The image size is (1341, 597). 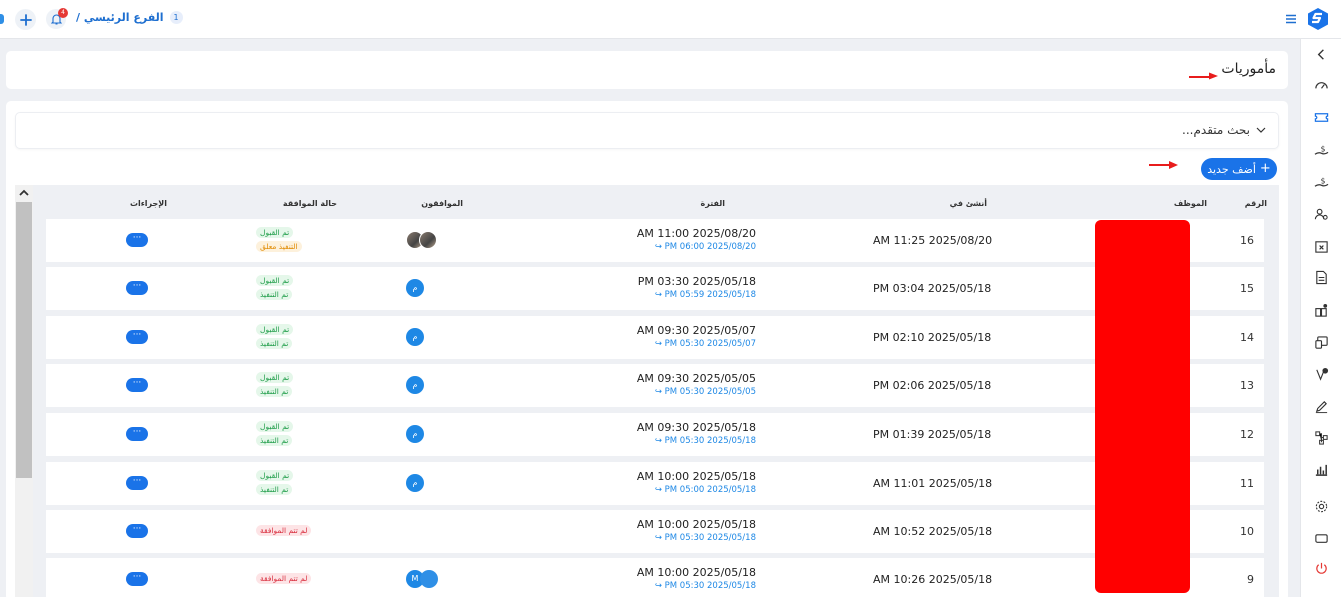 What do you see at coordinates (148, 203) in the screenshot?
I see `header-actions: الإجراءات` at bounding box center [148, 203].